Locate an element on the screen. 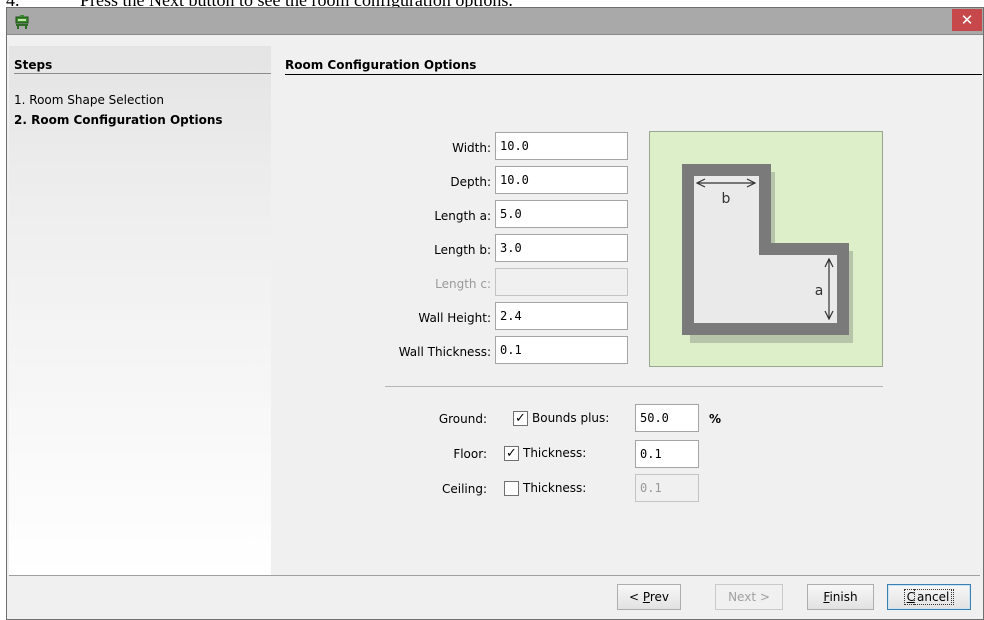 This screenshot has height=620, width=984. cancel-button-focus: Cancel is located at coordinates (929, 597).